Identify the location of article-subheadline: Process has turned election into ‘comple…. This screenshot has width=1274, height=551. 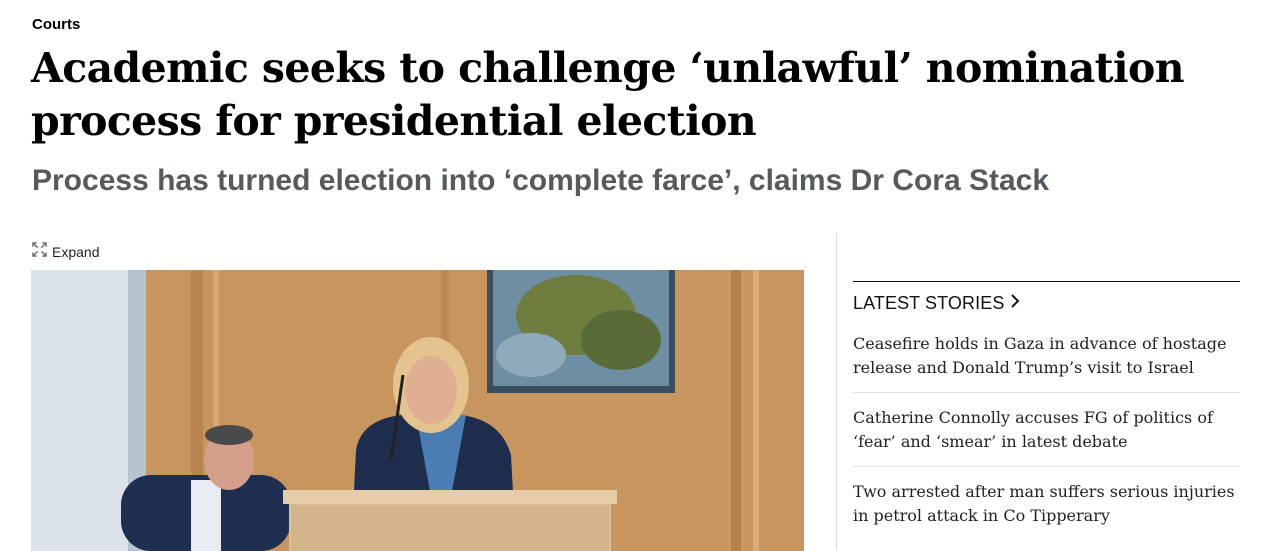
(541, 180).